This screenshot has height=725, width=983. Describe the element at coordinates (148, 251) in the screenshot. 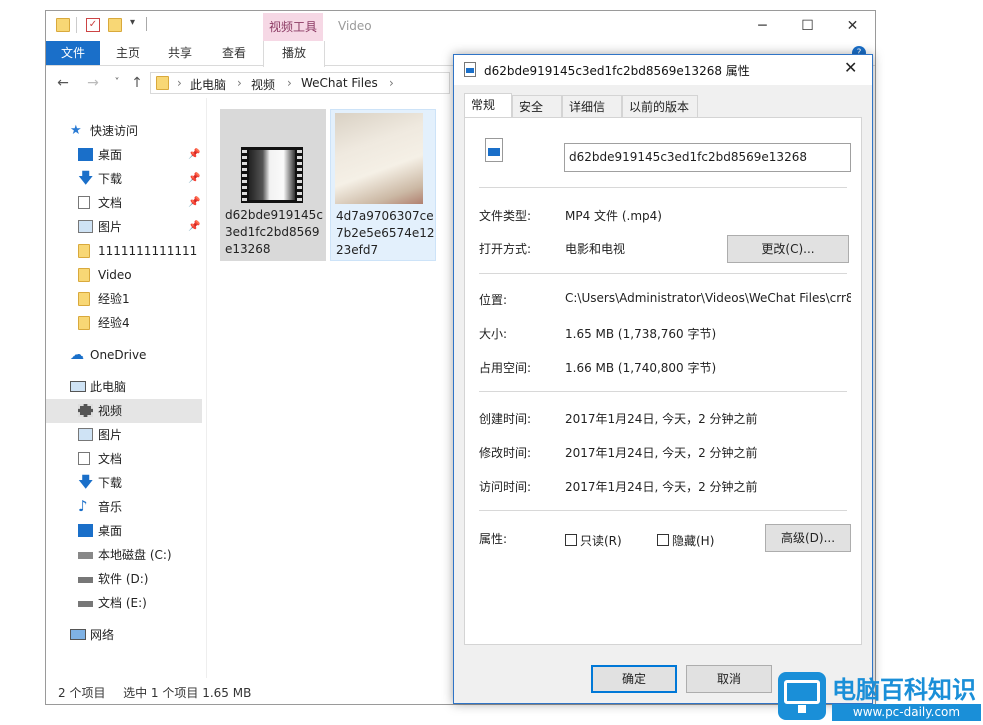

I see `sidebar-item-label: 1111111111111` at that location.